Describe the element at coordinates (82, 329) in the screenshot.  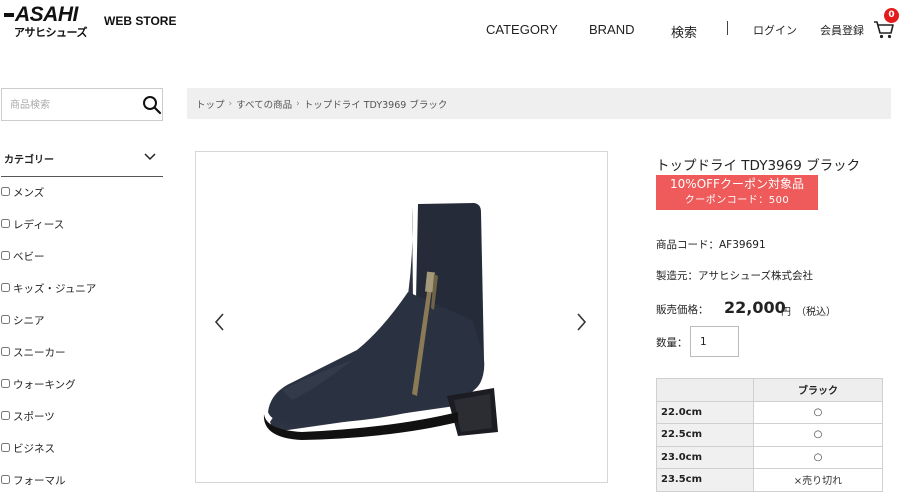
I see `category-item-senior: シニア` at that location.